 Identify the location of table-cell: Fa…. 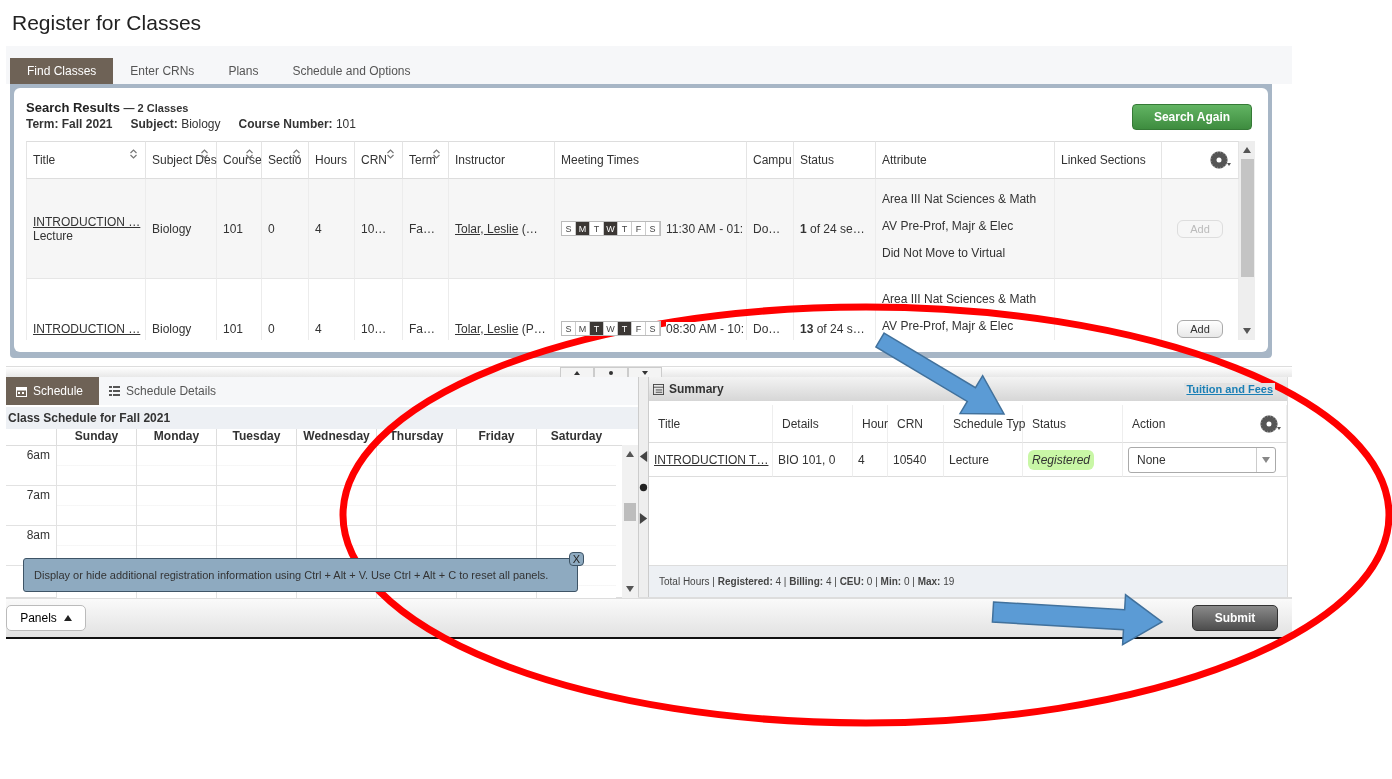
(426, 229).